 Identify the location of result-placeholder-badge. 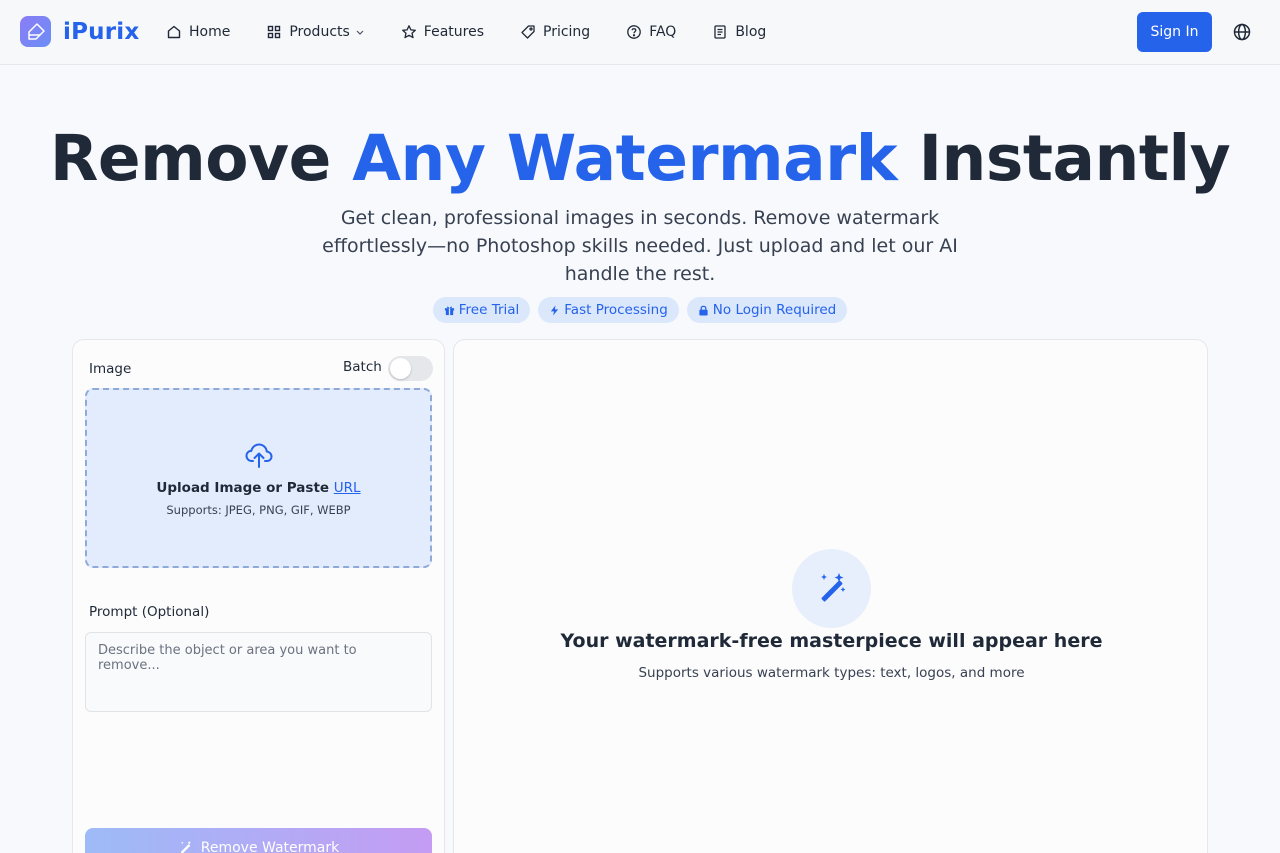
(831, 588).